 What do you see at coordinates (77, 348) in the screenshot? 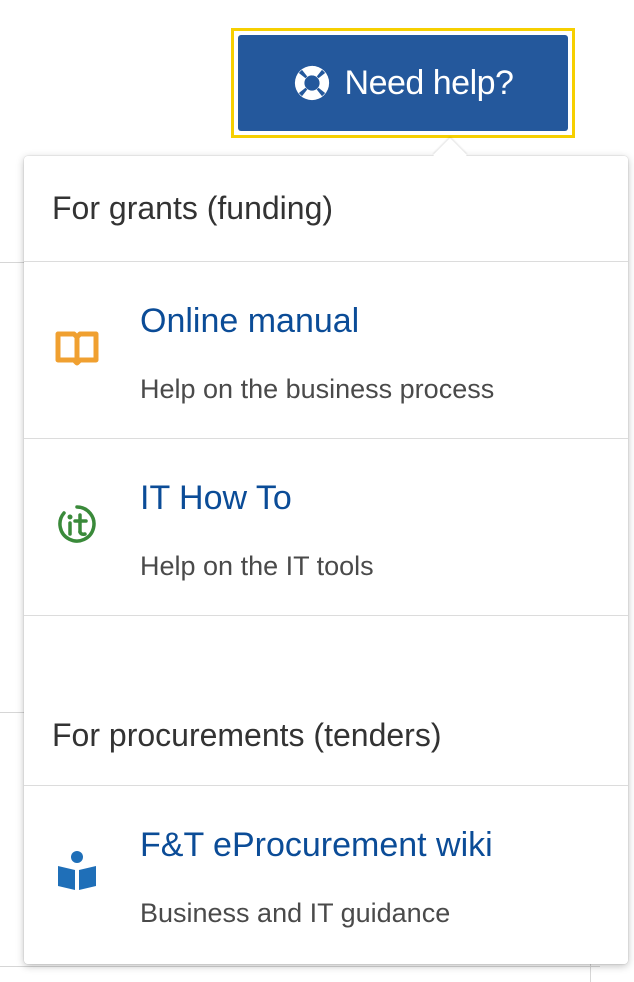
I see `book-icon` at bounding box center [77, 348].